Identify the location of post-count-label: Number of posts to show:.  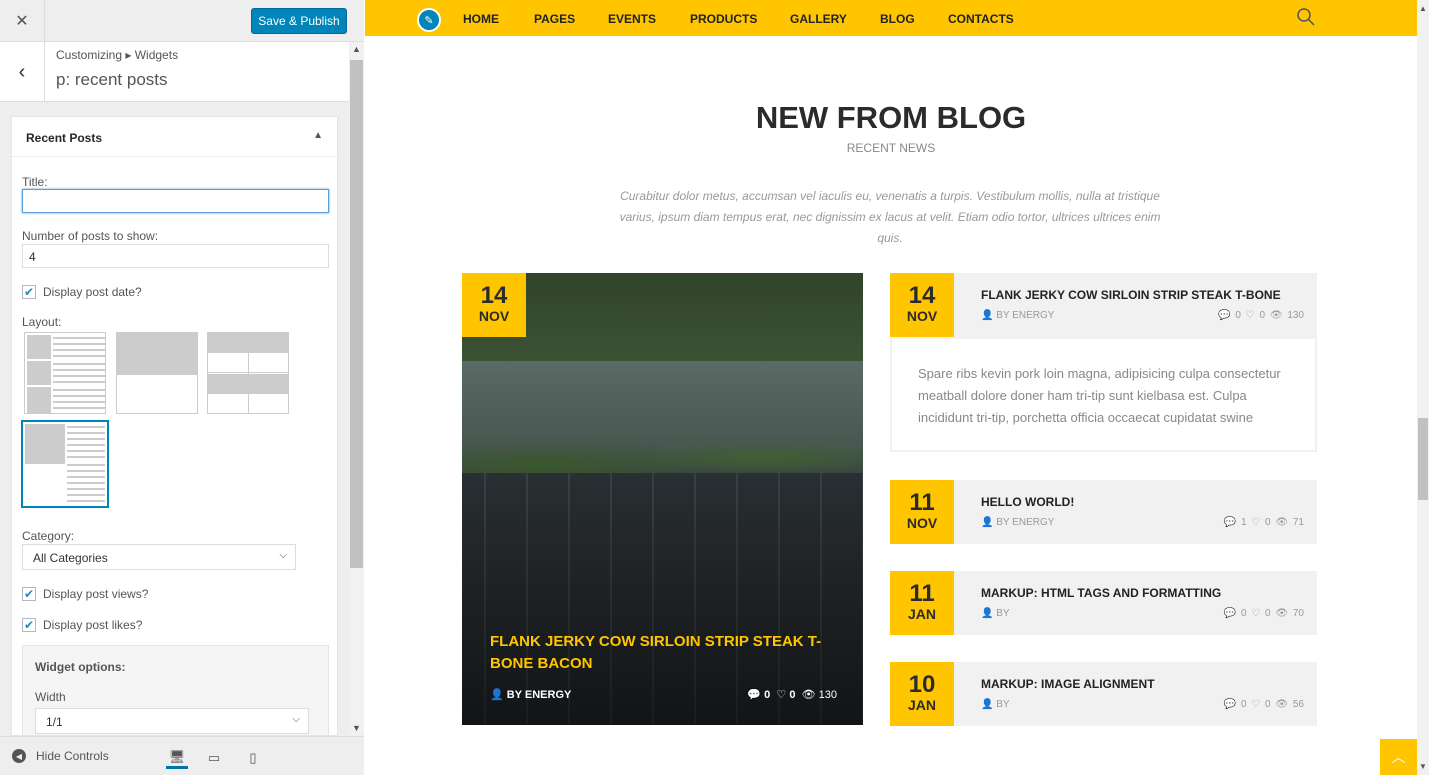
(90, 236).